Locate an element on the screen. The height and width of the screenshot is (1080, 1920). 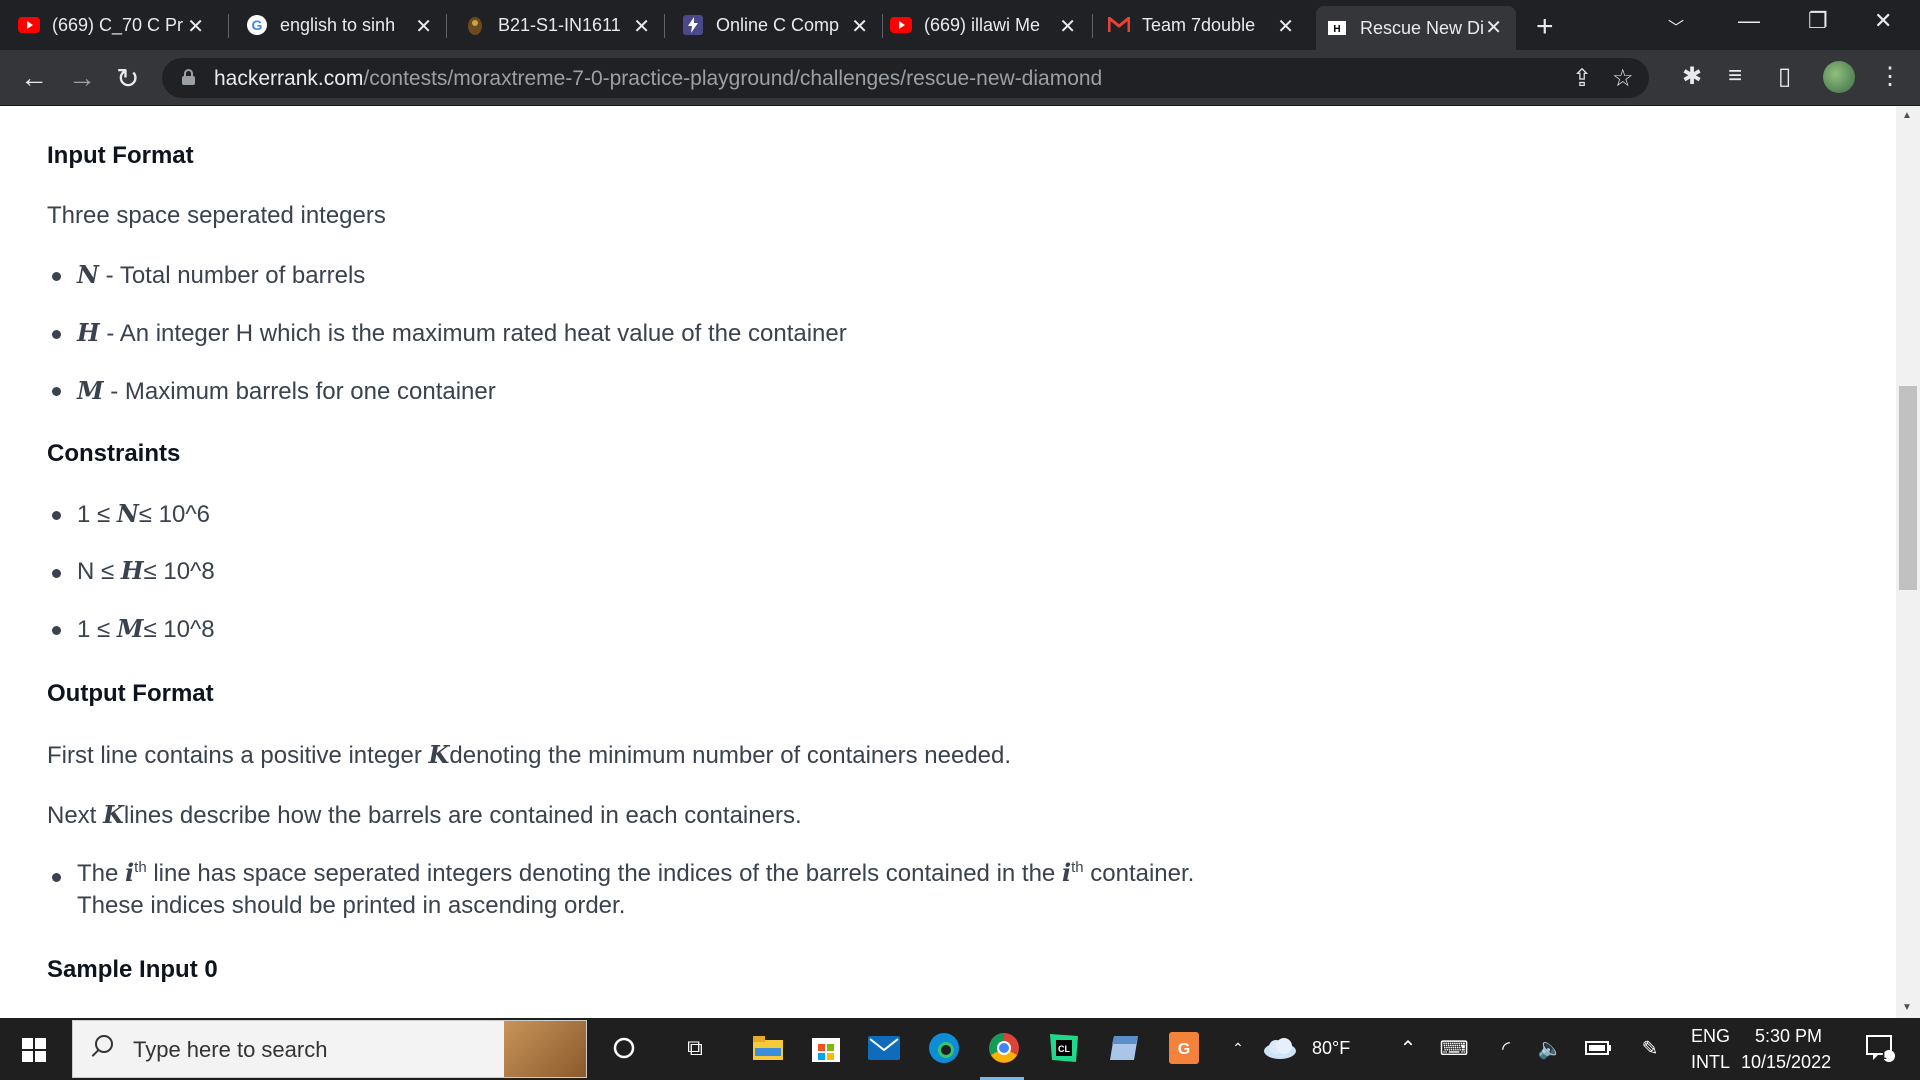
extensions-icon: ✱ is located at coordinates (1692, 76).